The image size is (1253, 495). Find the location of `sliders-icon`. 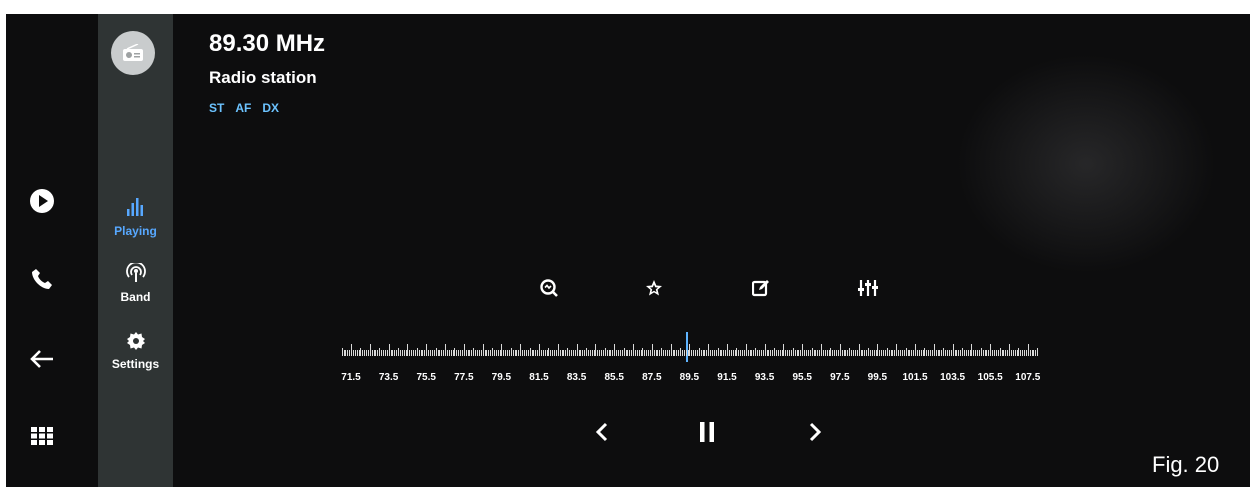

sliders-icon is located at coordinates (868, 288).